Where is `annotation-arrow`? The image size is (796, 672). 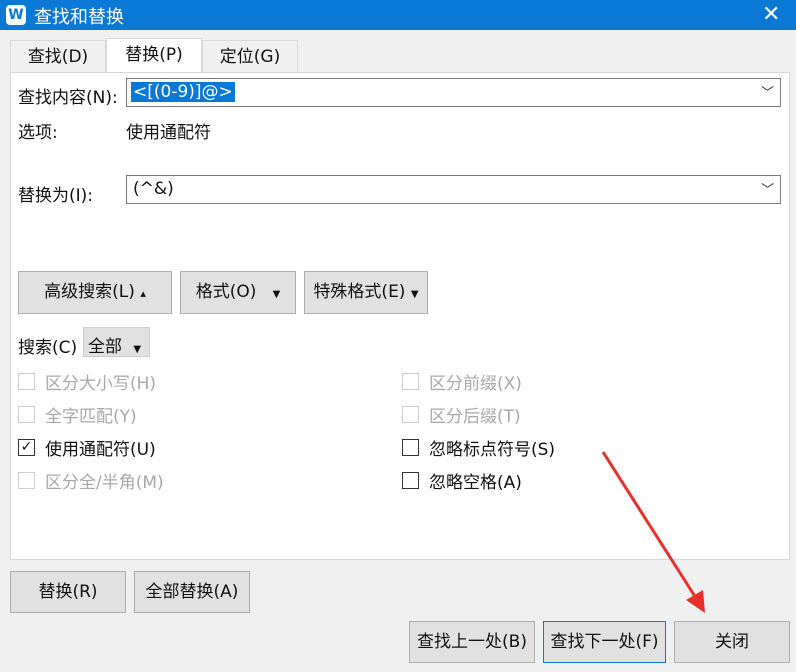
annotation-arrow is located at coordinates (653, 532).